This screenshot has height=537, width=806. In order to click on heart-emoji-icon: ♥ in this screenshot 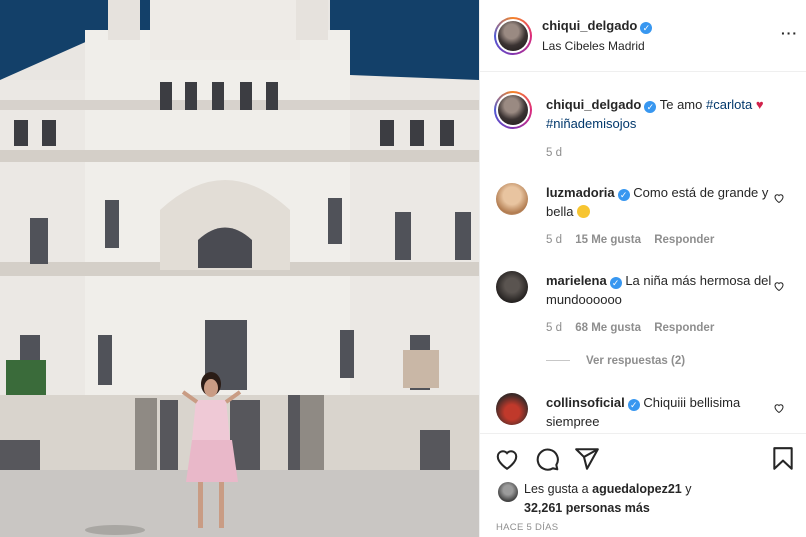, I will do `click(759, 104)`.